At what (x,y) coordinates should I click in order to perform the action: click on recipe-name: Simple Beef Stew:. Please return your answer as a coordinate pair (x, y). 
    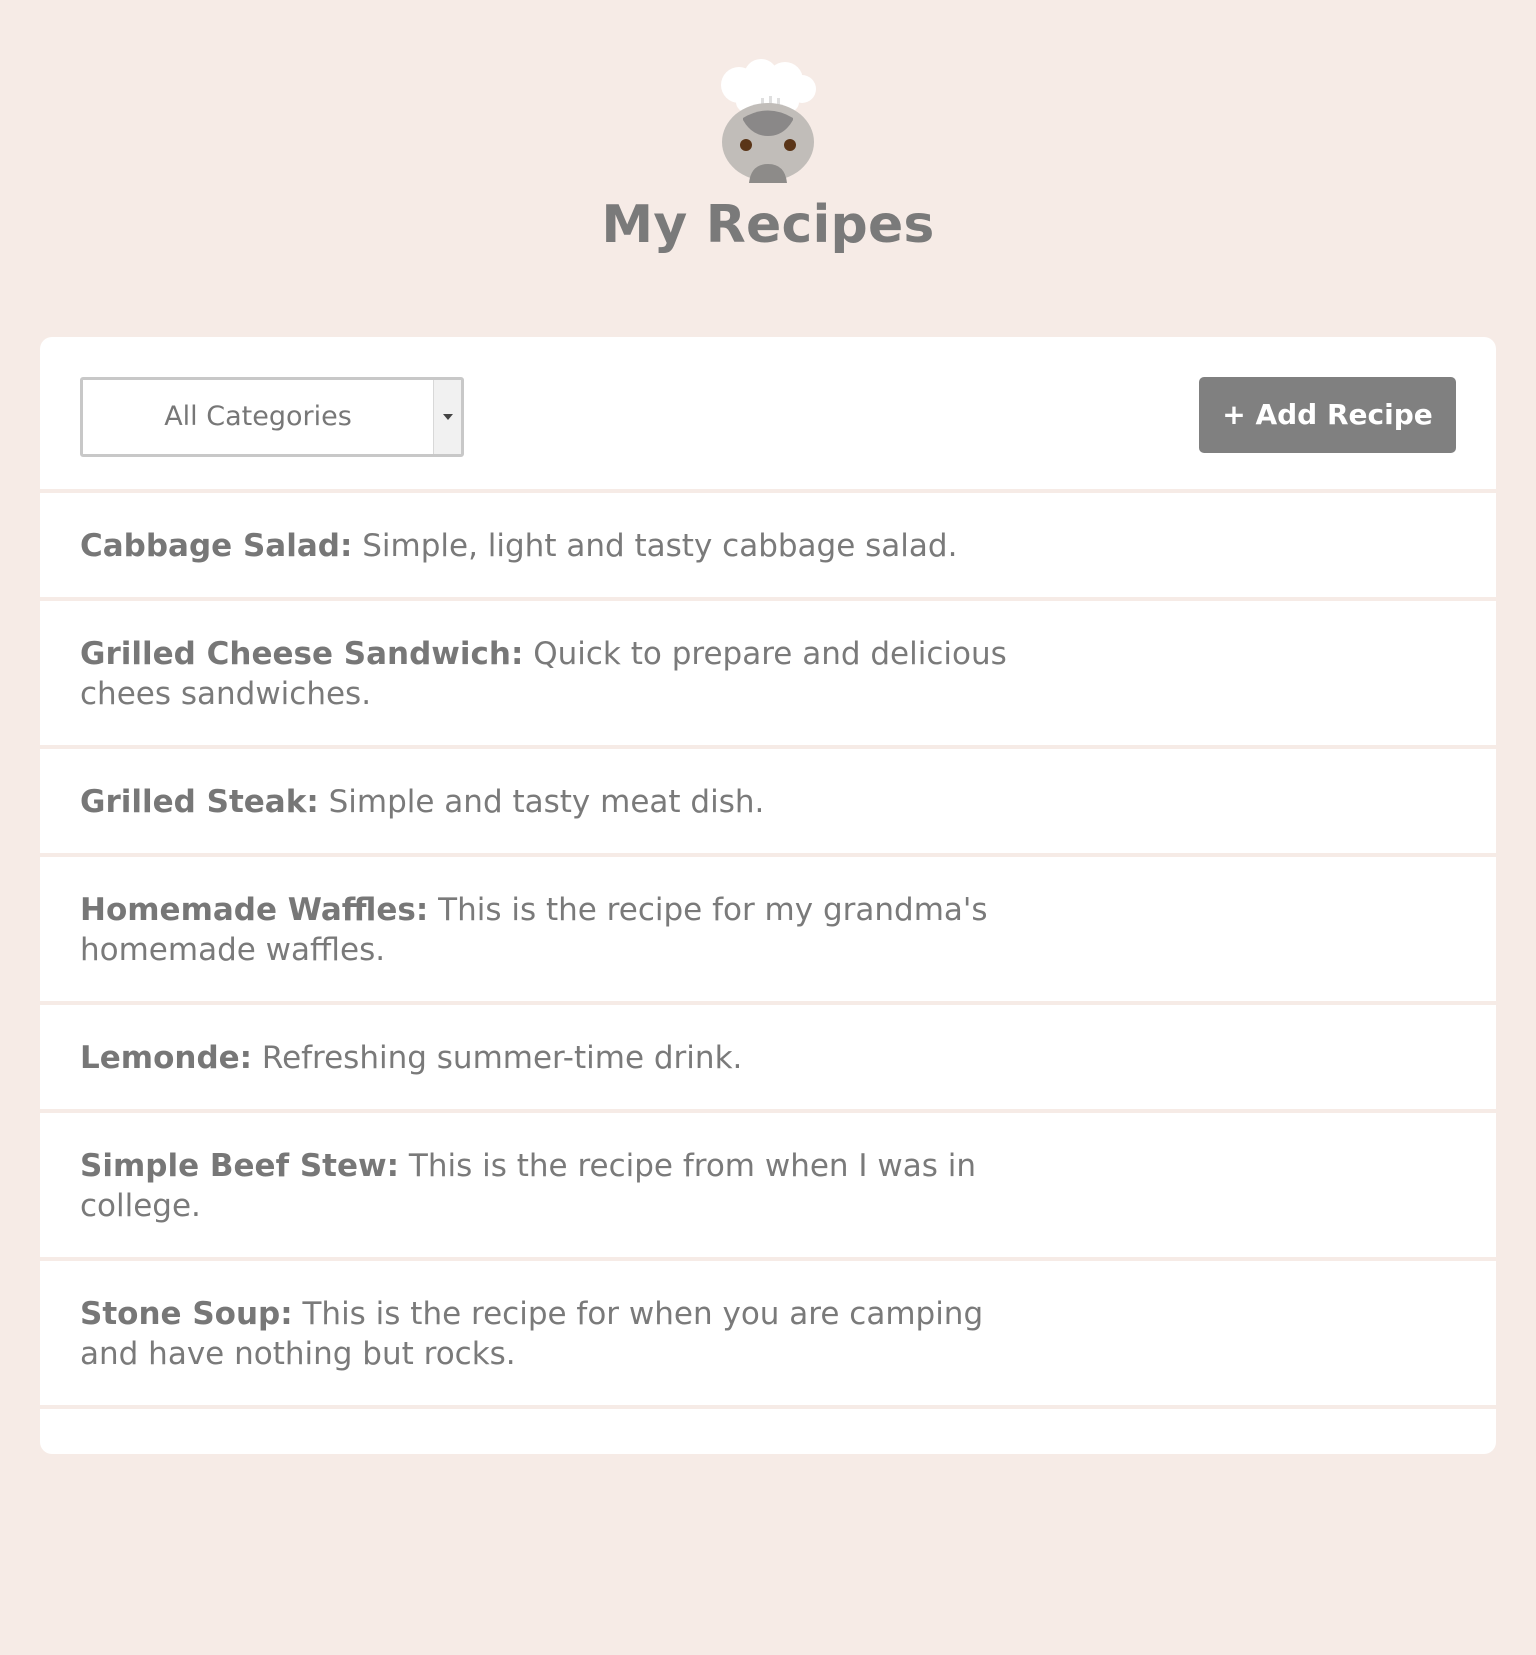
    Looking at the image, I should click on (240, 1166).